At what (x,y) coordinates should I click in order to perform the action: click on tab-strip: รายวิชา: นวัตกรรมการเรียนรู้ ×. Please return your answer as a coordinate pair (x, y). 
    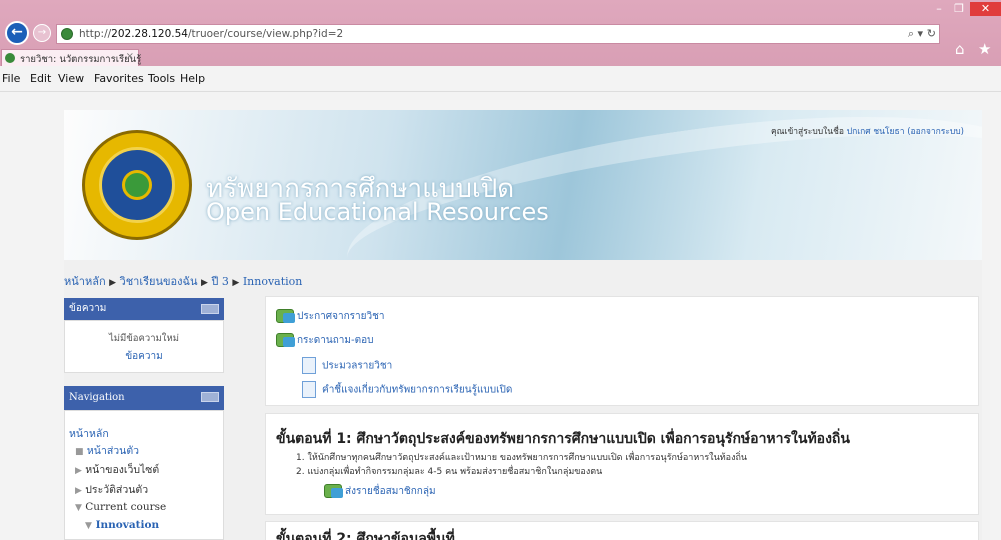
    Looking at the image, I should click on (500, 57).